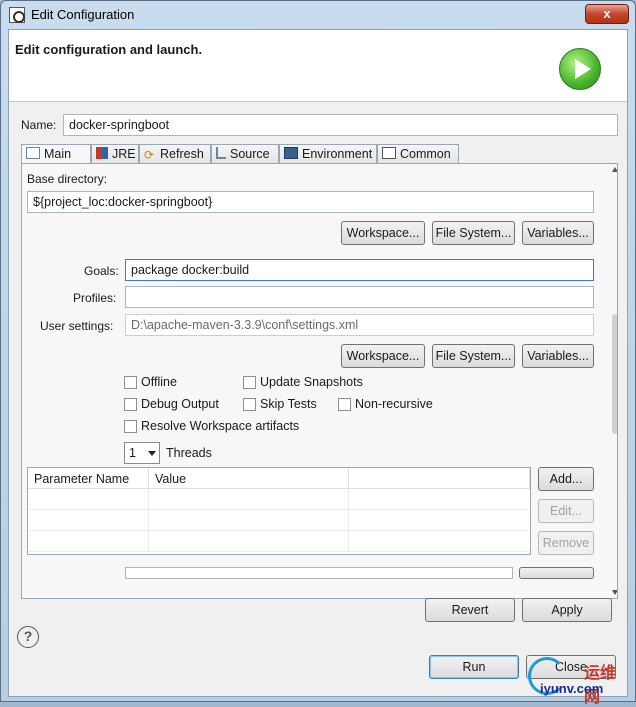 The width and height of the screenshot is (636, 707). What do you see at coordinates (567, 610) in the screenshot?
I see `apply-button: Apply` at bounding box center [567, 610].